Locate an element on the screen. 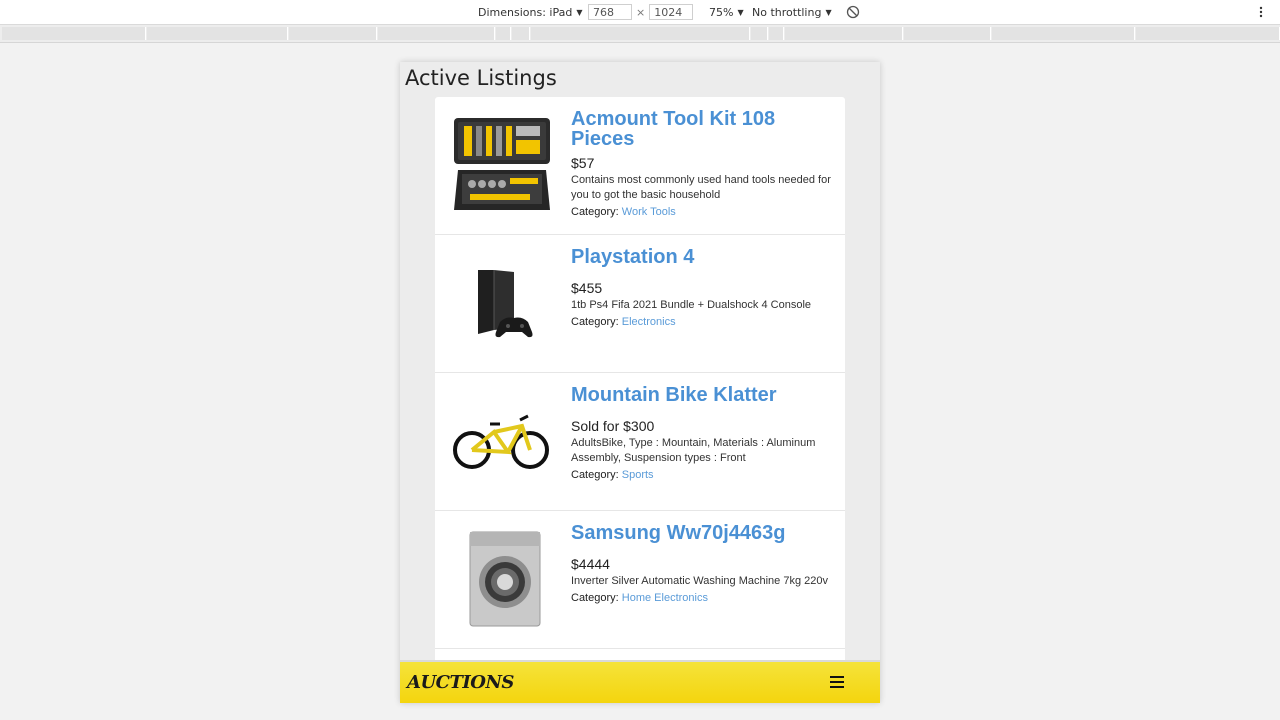  listing-category: Category: Sports is located at coordinates (701, 475).